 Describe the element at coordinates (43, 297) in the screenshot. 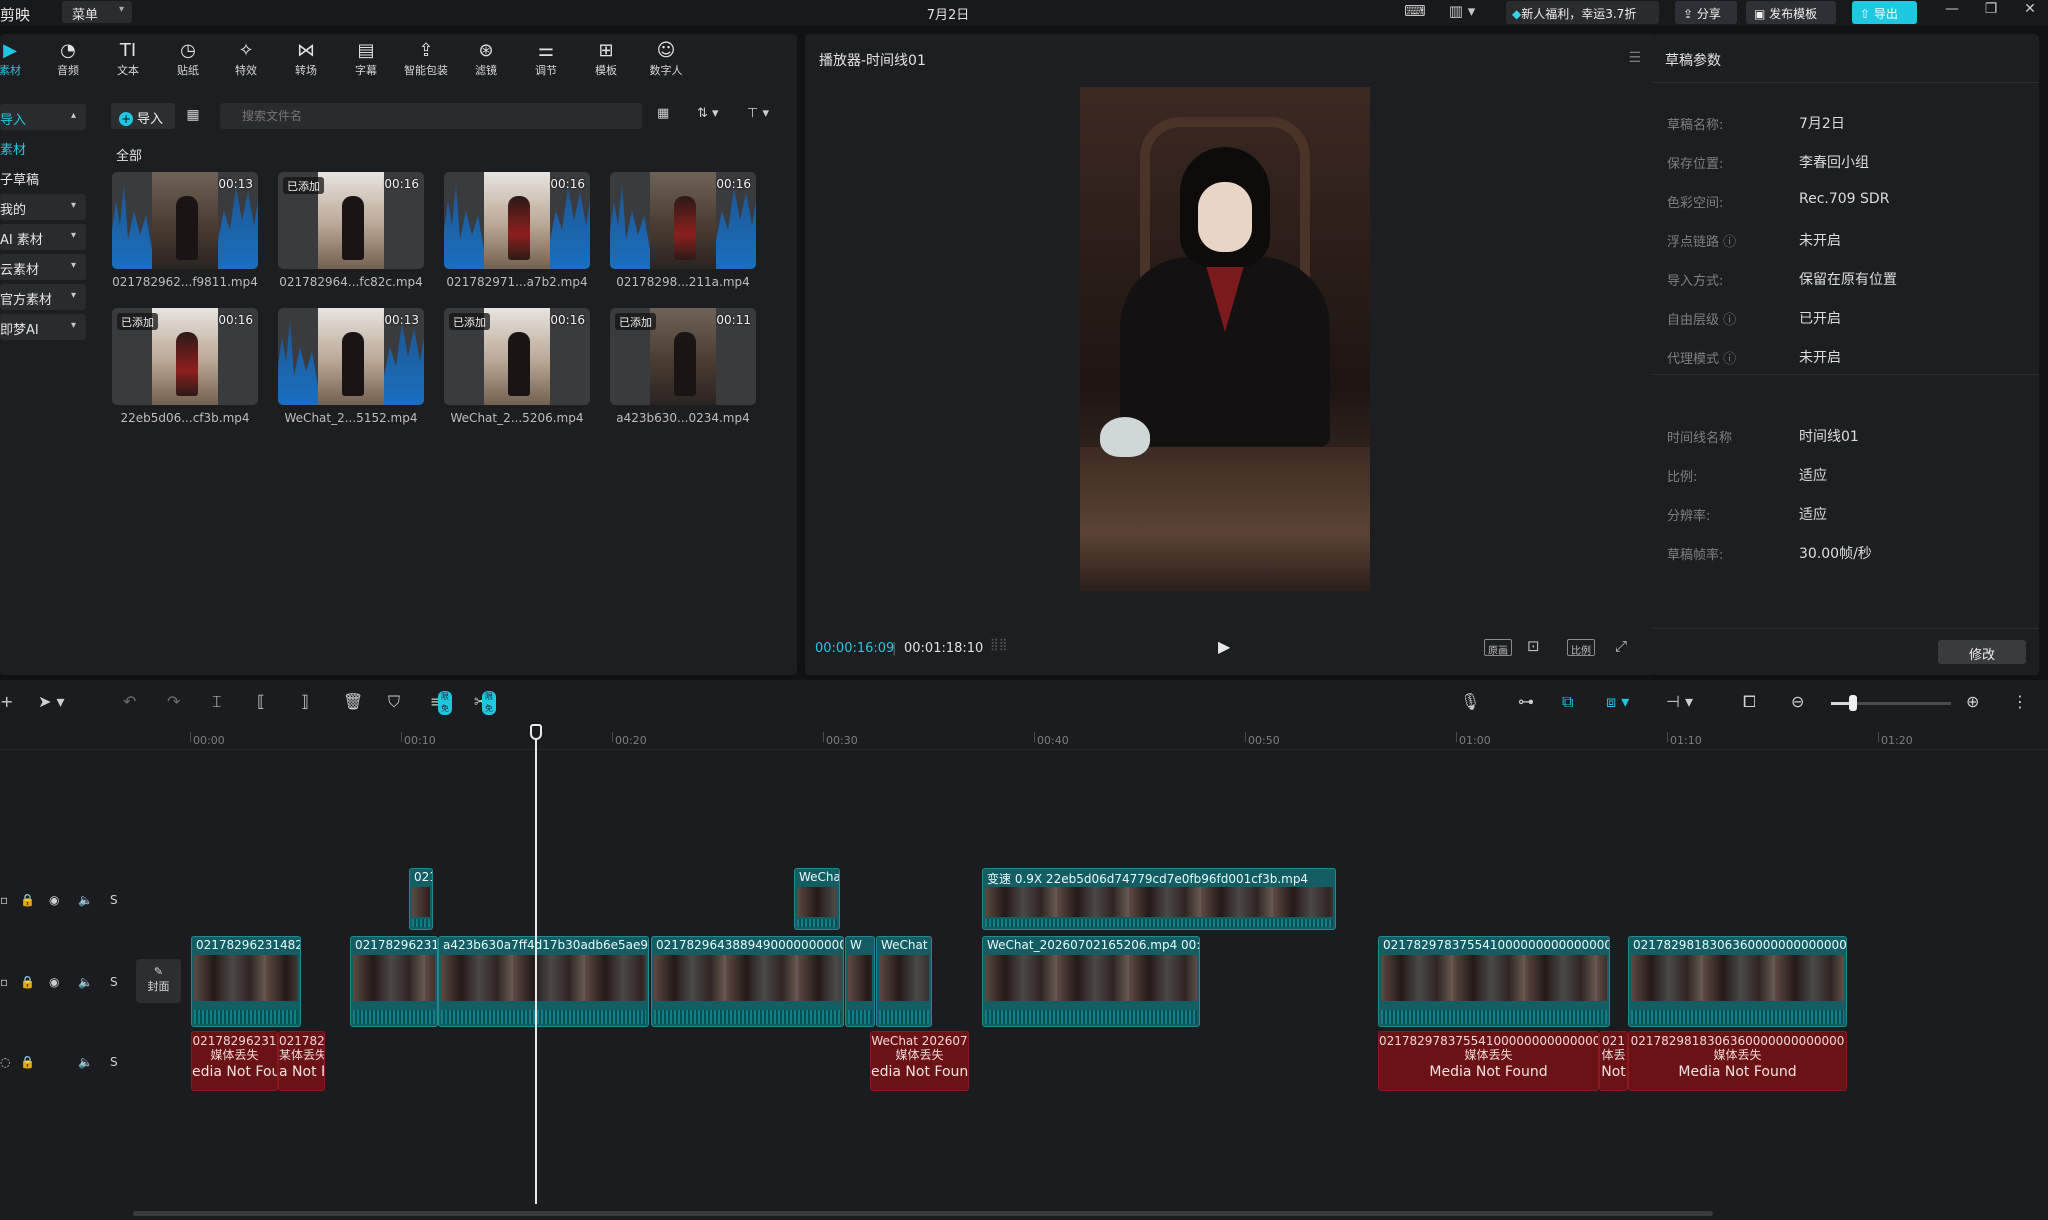

I see `sidebar-item-official: 官方素材 ▾` at that location.